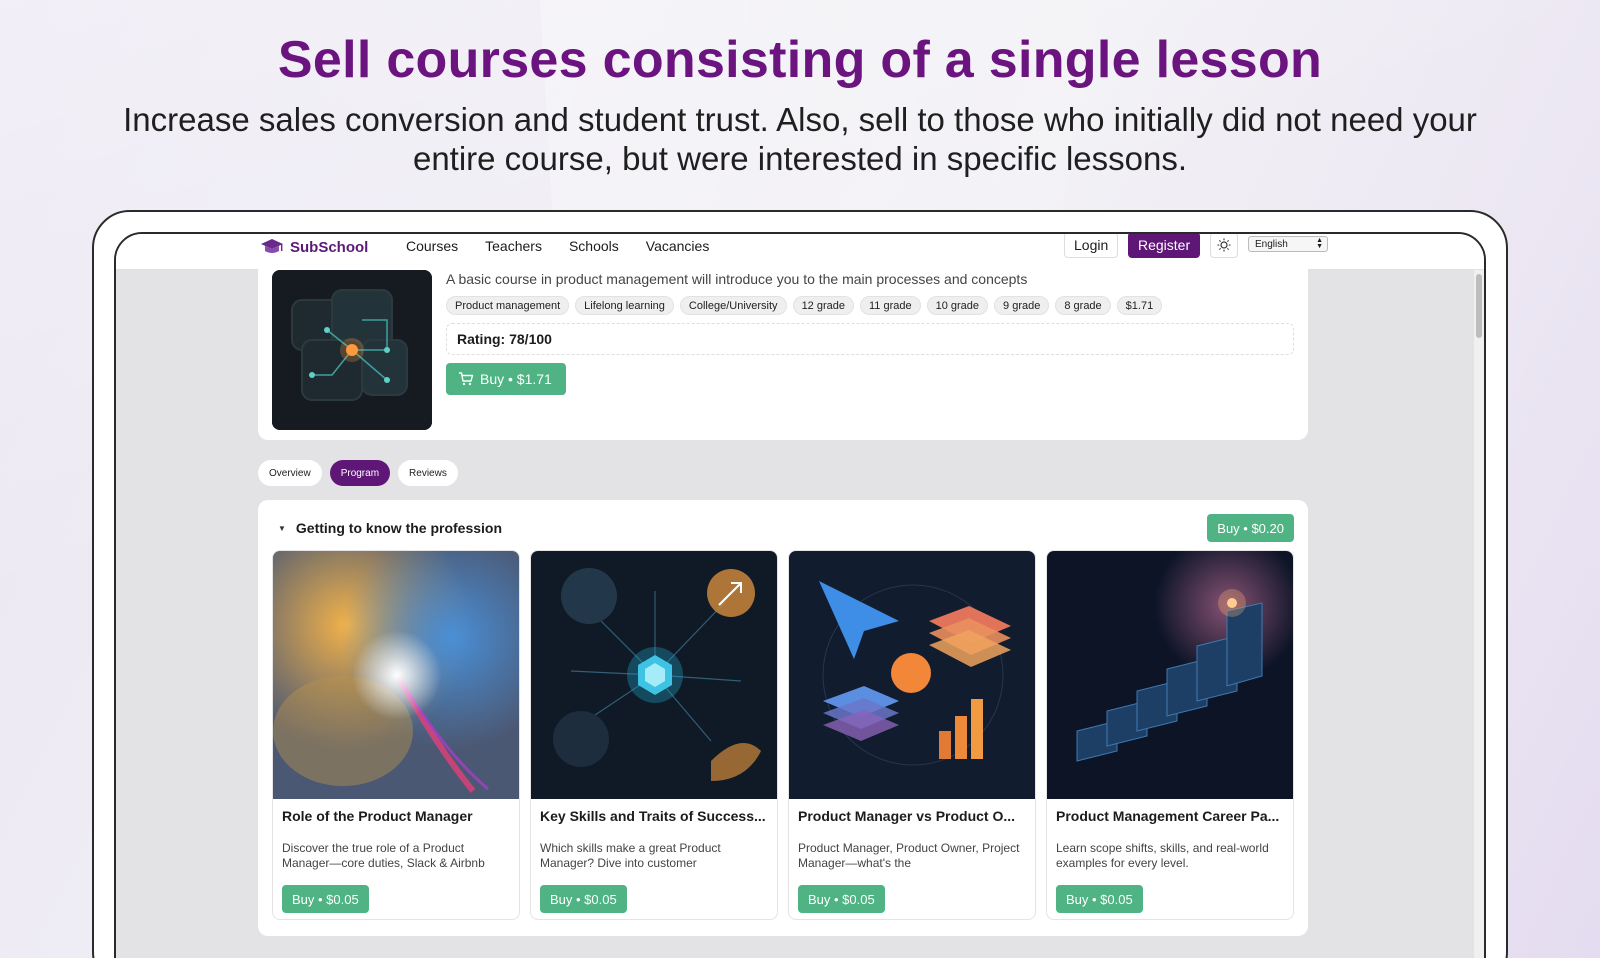 This screenshot has height=958, width=1600. I want to click on course-tabs: Overview Program Reviews, so click(358, 473).